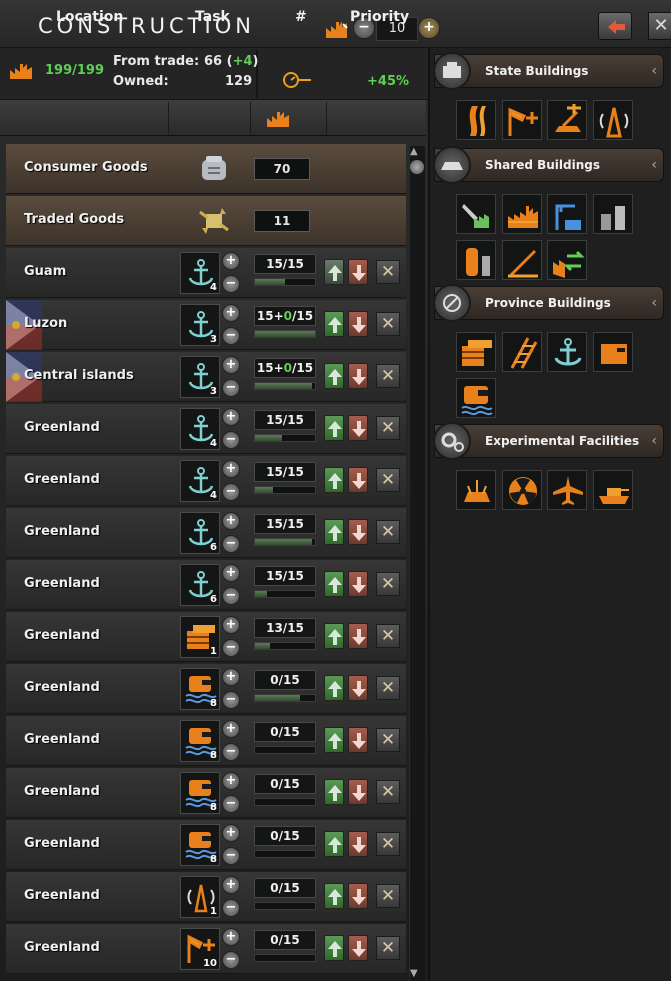 The image size is (671, 981). Describe the element at coordinates (567, 120) in the screenshot. I see `anti-air-icon` at that location.